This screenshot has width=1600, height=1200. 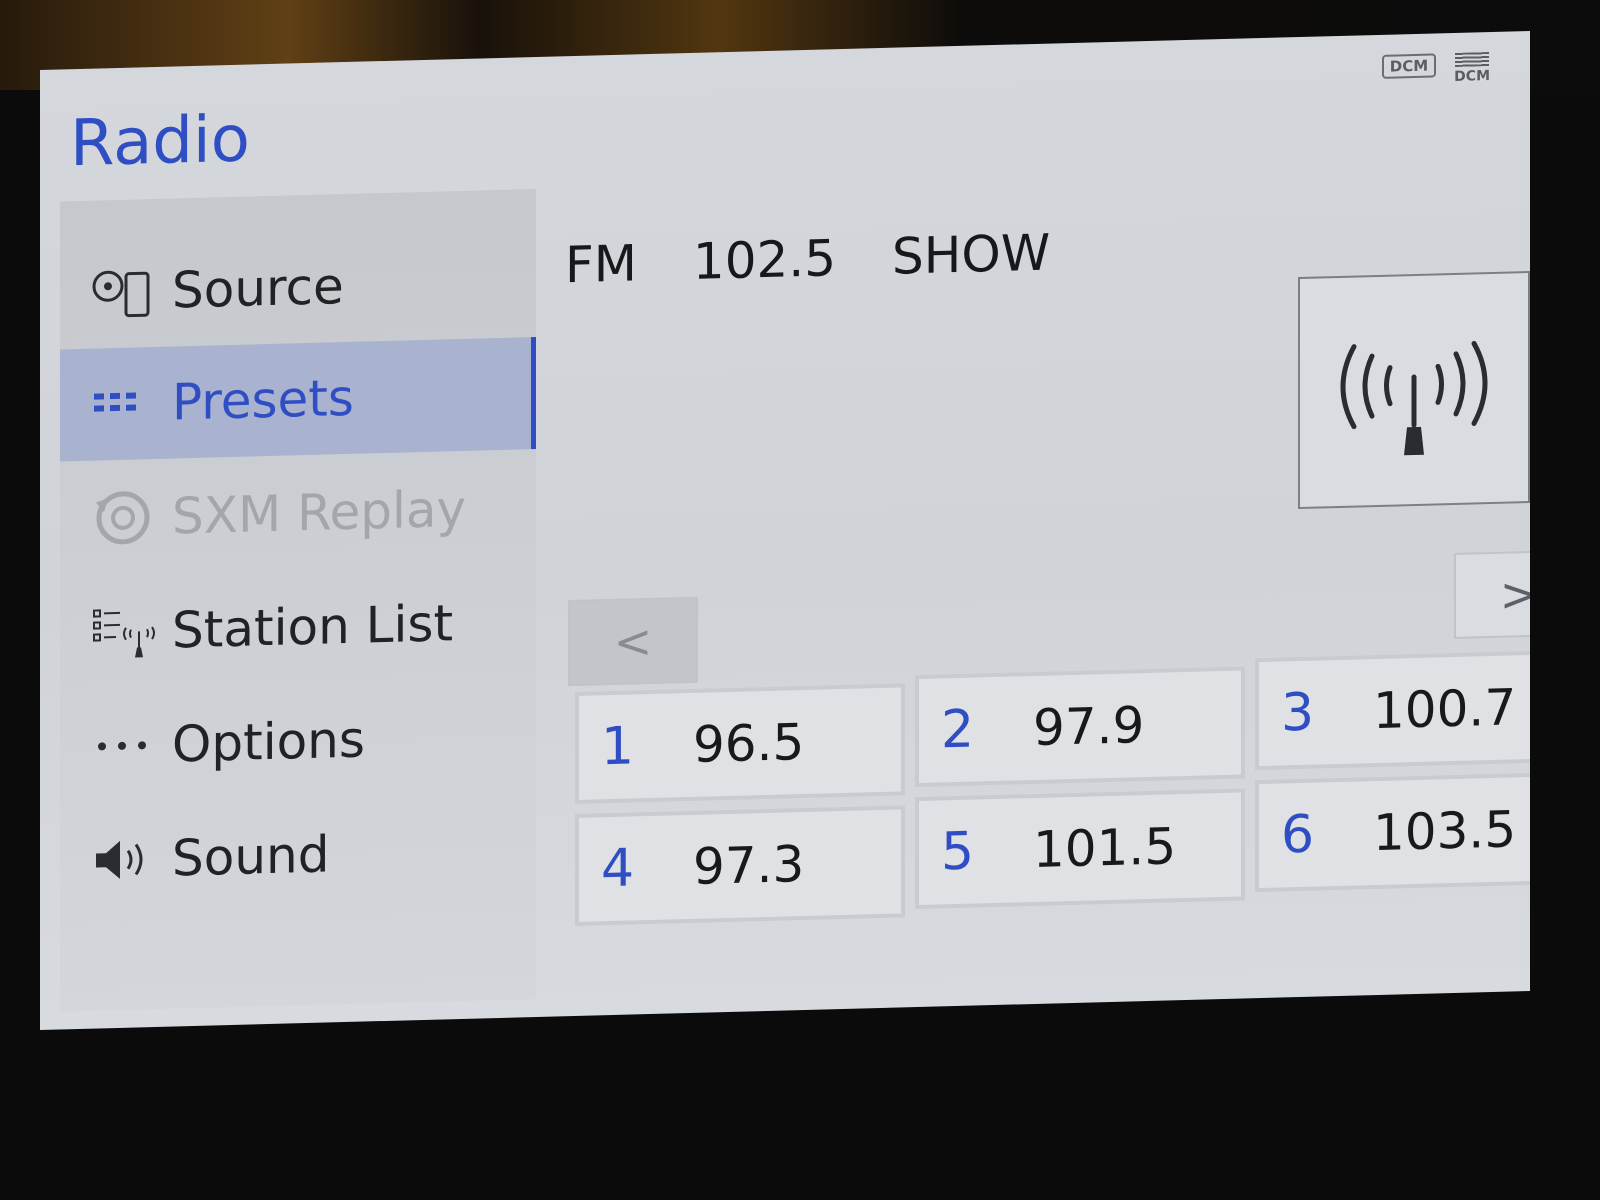 I want to click on sidebar-item-source: Source, so click(x=298, y=287).